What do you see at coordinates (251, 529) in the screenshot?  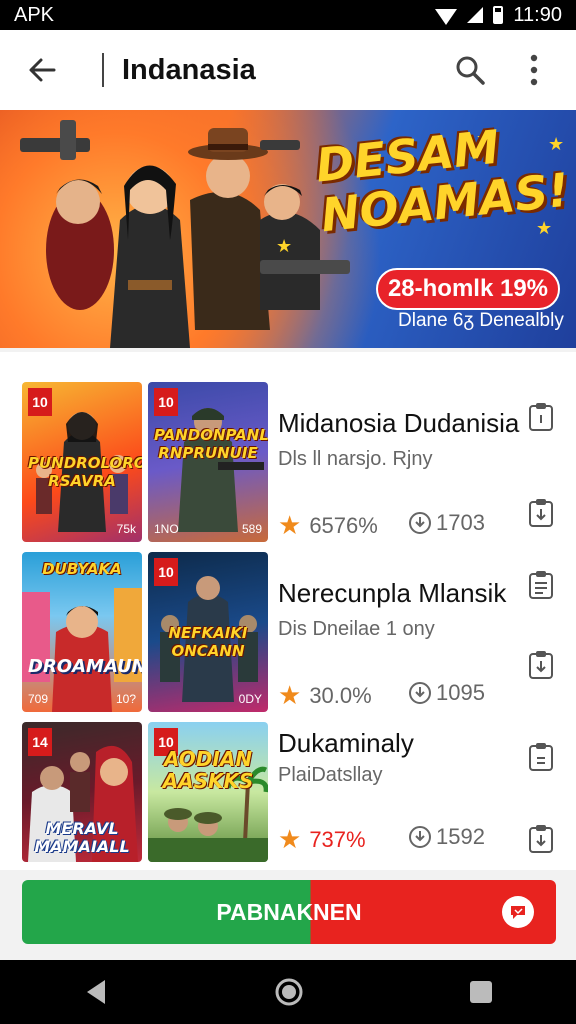 I see `thumbnail-foot: 589` at bounding box center [251, 529].